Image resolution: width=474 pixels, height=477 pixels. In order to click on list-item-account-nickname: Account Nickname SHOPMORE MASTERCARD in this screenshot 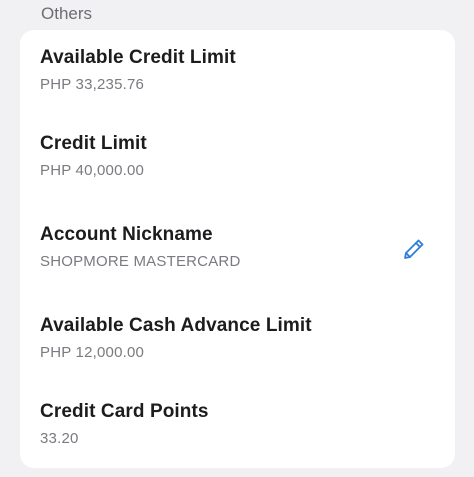, I will do `click(237, 247)`.